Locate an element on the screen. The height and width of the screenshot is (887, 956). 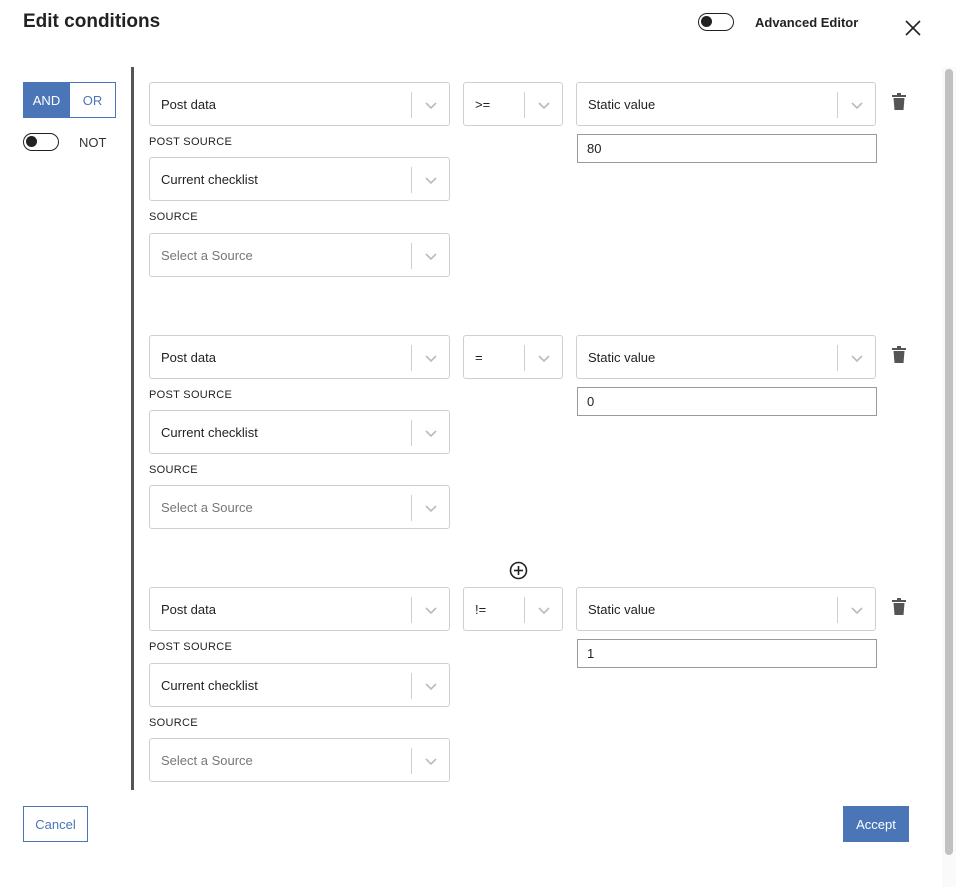
or-button: OR is located at coordinates (92, 100).